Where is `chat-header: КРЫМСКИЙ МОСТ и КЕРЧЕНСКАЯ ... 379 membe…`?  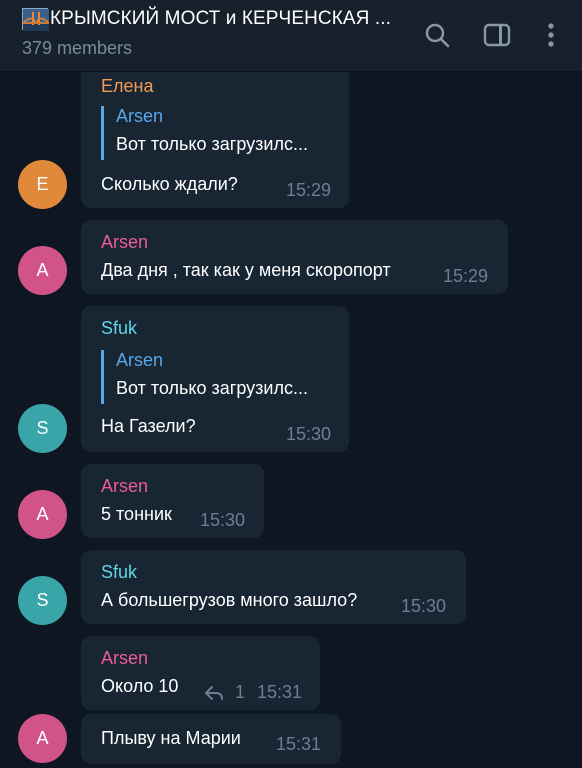
chat-header: КРЫМСКИЙ МОСТ и КЕРЧЕНСКАЯ ... 379 membe… is located at coordinates (291, 36).